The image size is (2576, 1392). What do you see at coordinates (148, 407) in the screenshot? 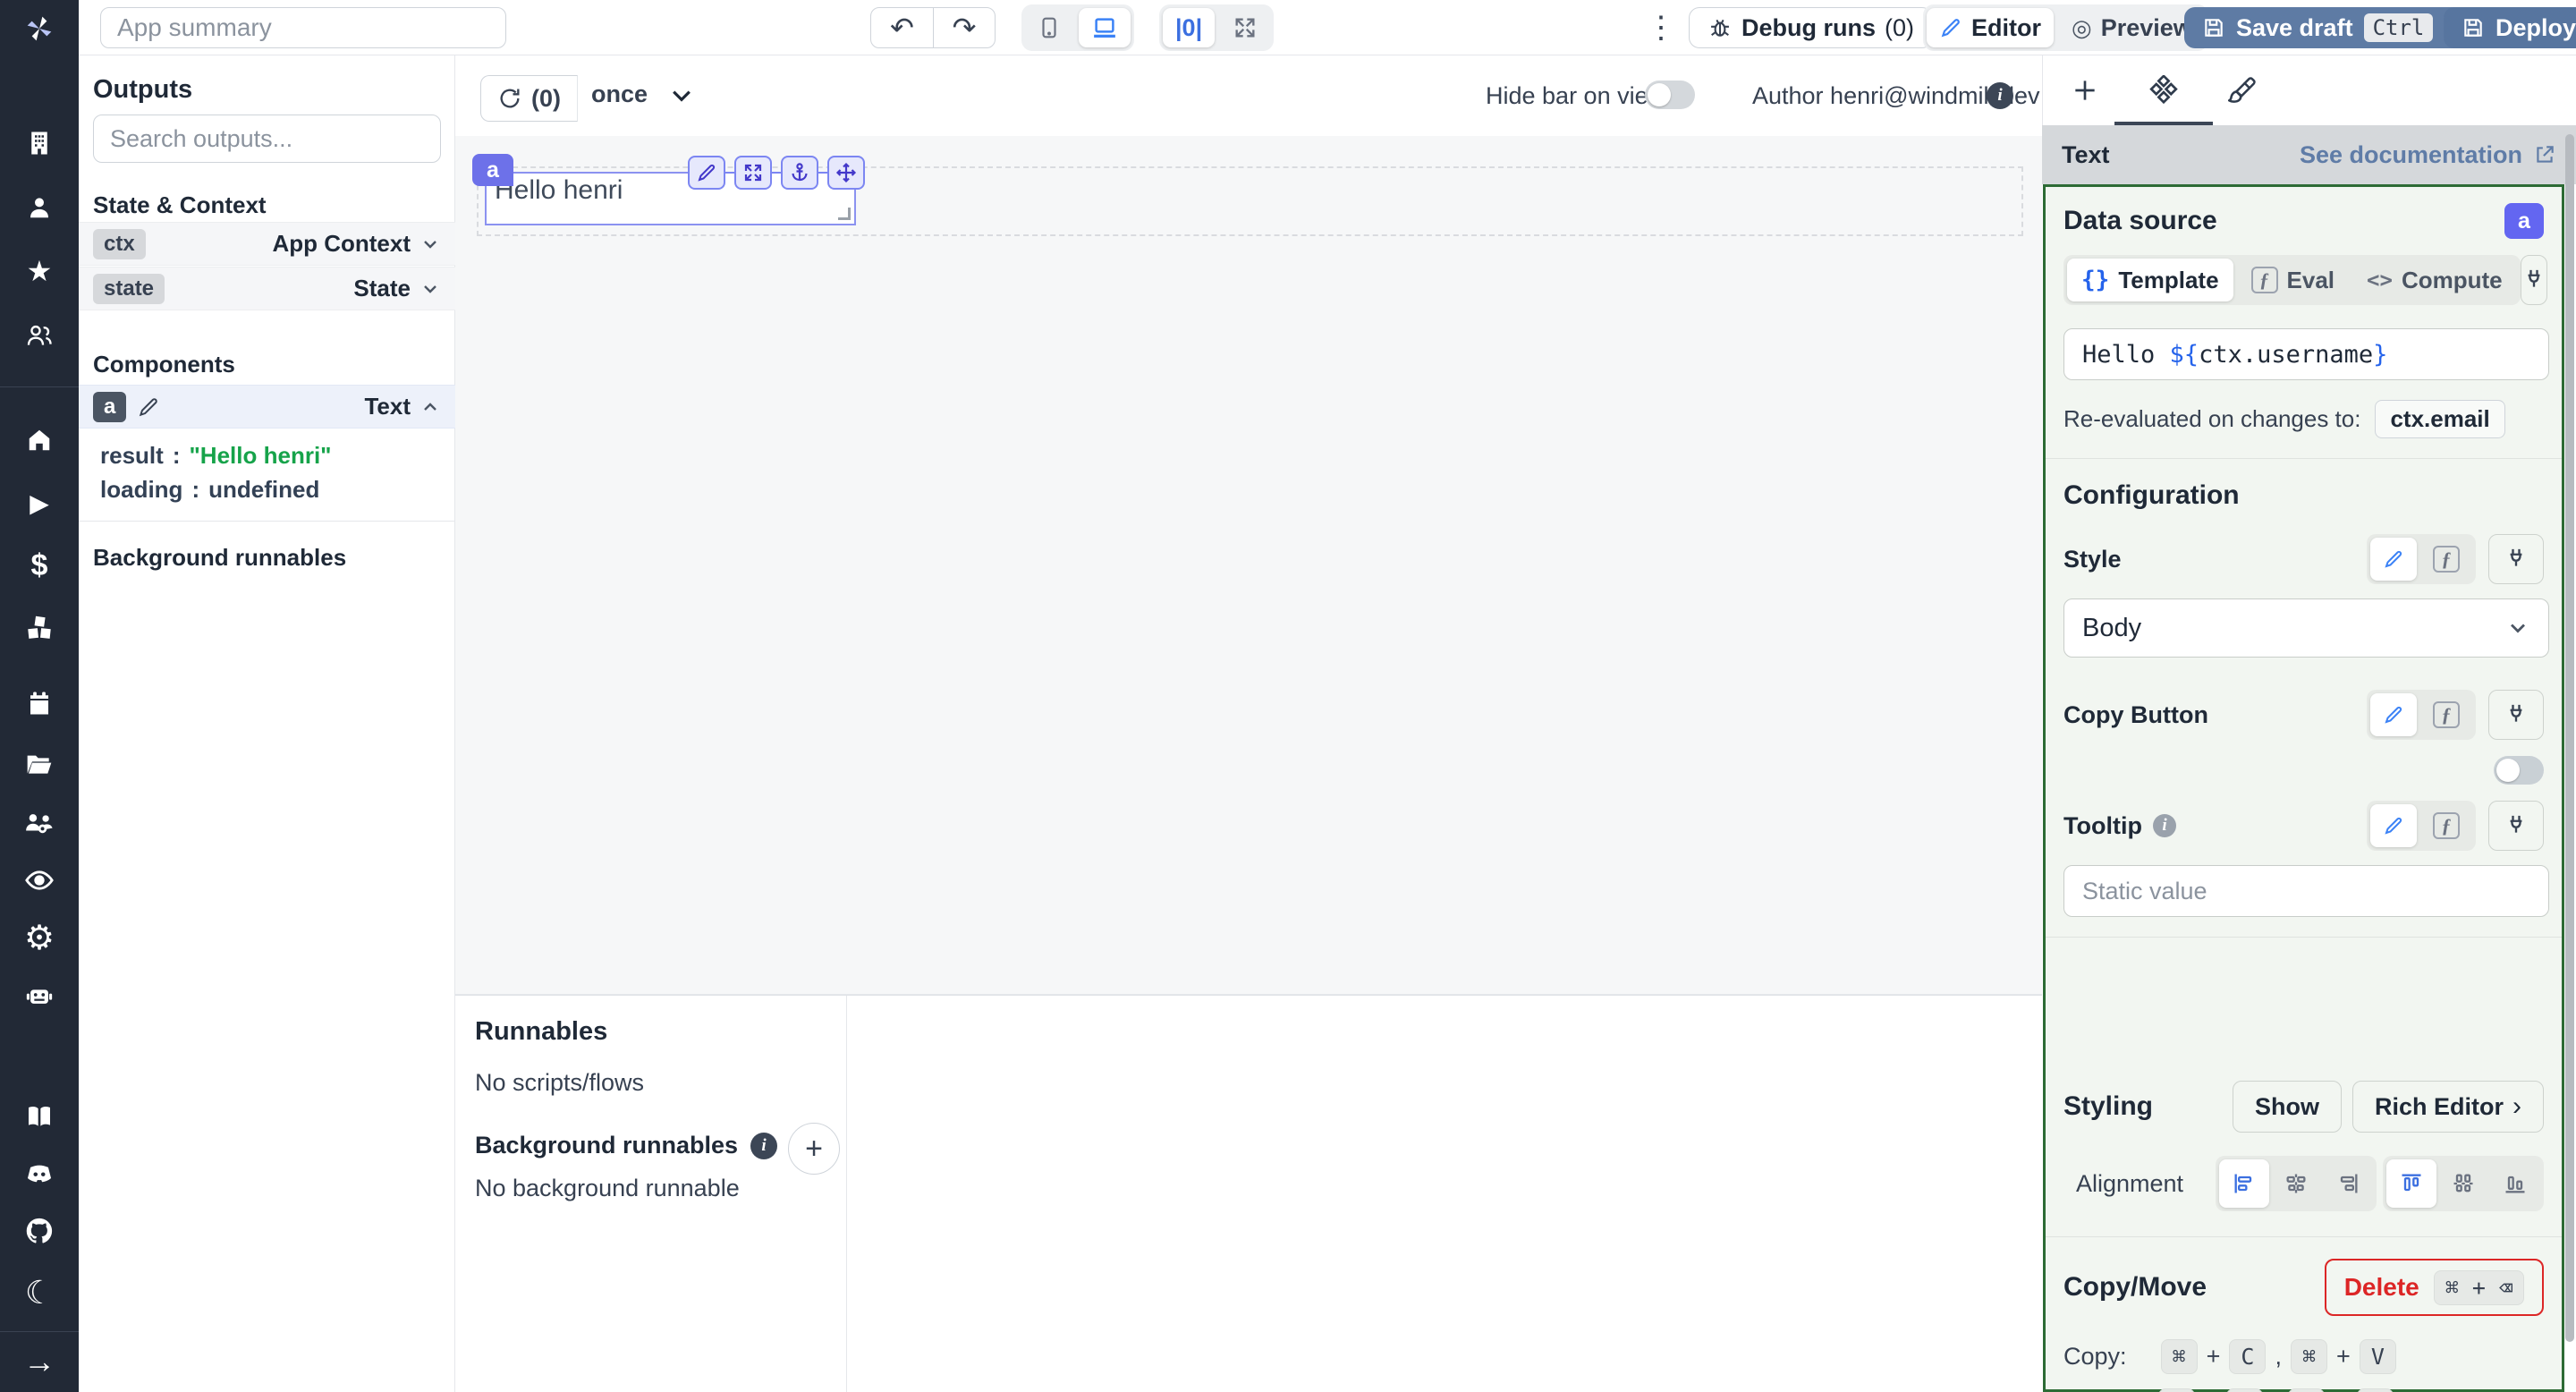
I see `rename-pencil-icon` at bounding box center [148, 407].